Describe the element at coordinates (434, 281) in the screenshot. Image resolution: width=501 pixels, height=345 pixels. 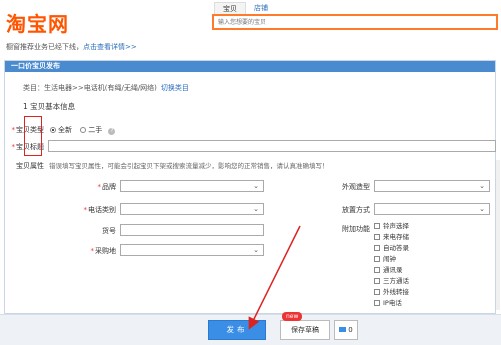
I see `checkbox-three-way: 三方通话` at that location.